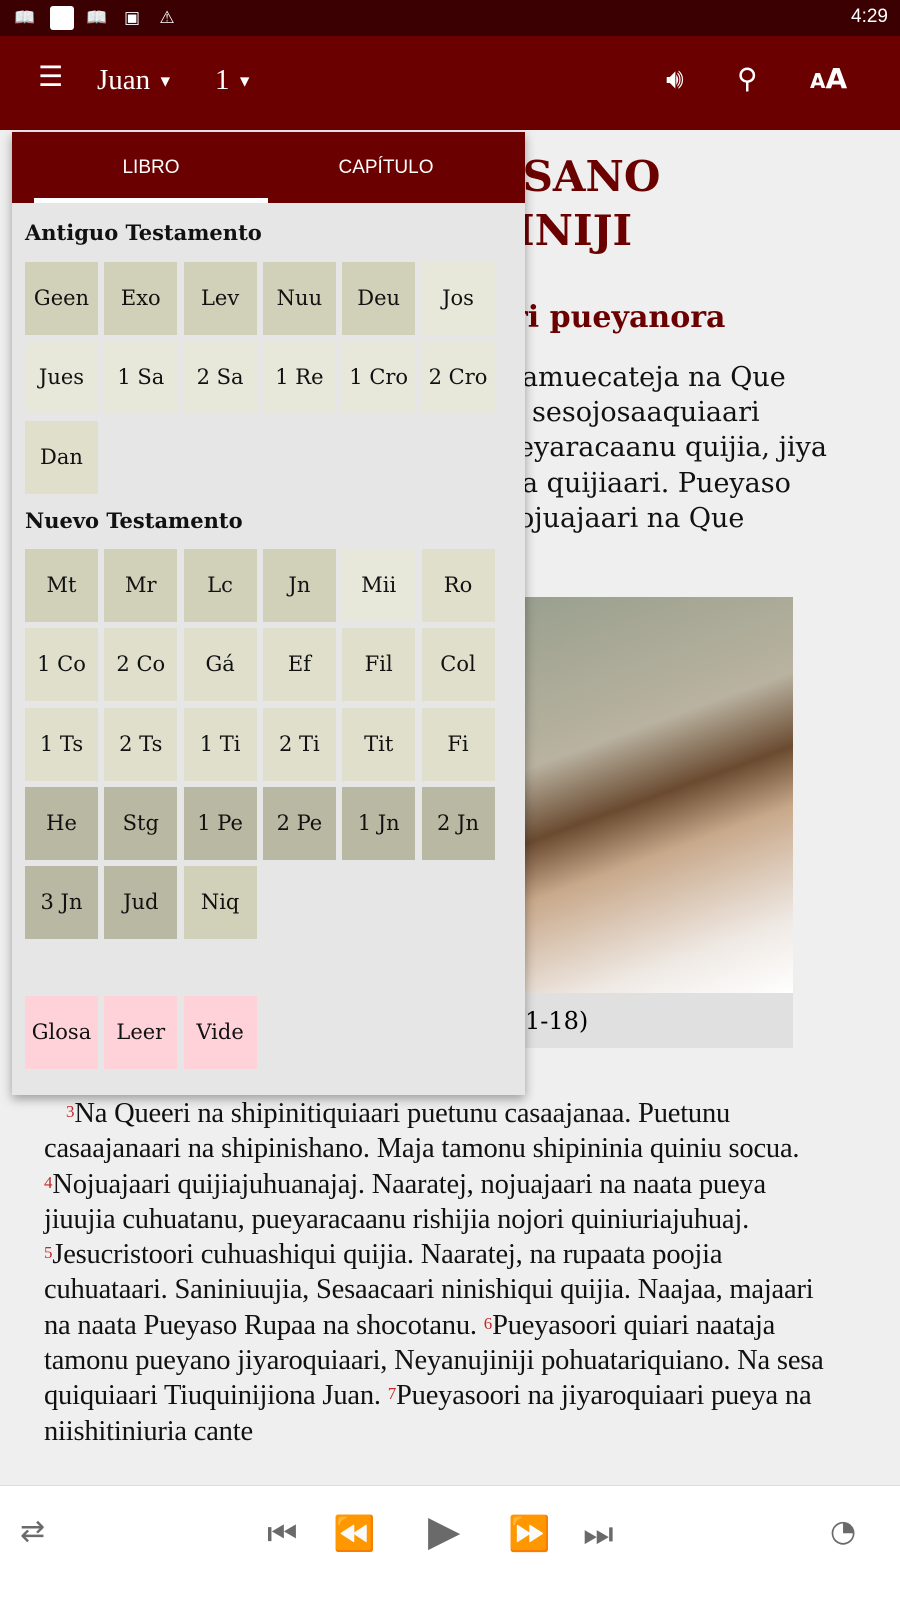 The image size is (900, 1600). I want to click on book-tile: Ro, so click(458, 585).